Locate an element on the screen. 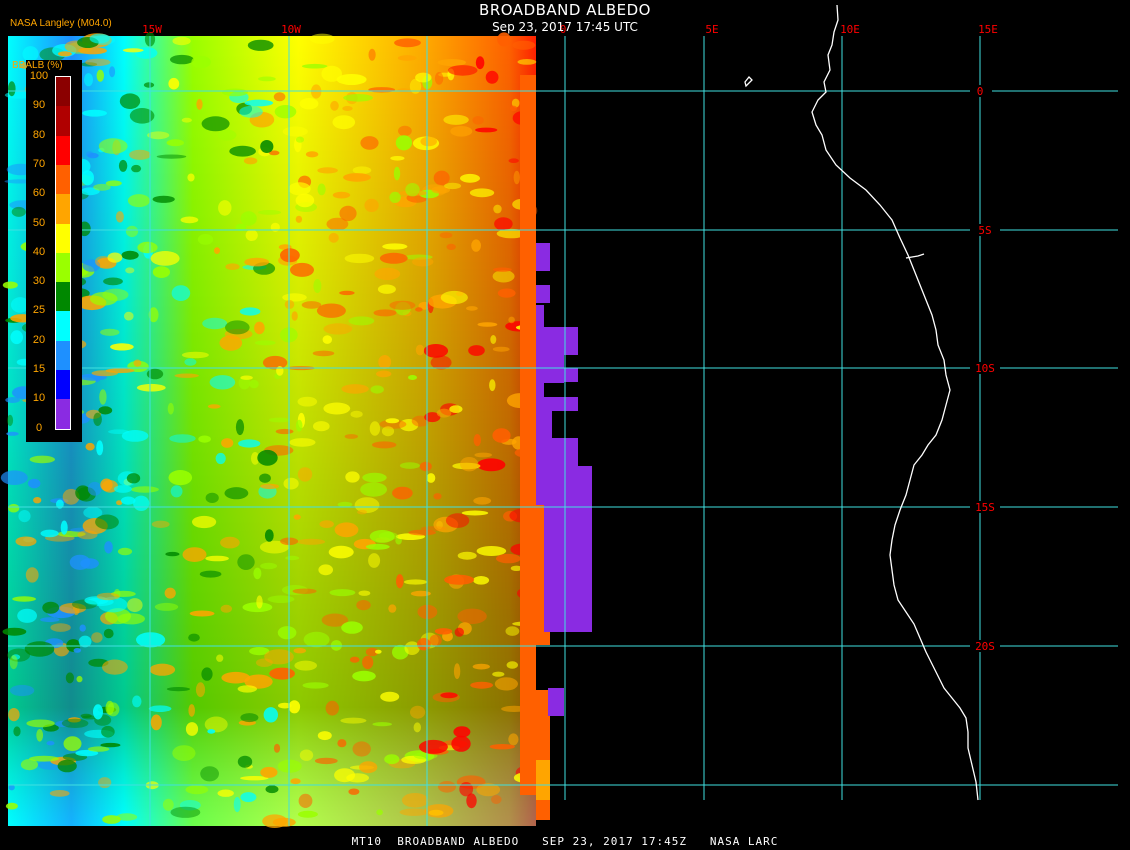 This screenshot has height=850, width=1130. legend-tick-label: 0 is located at coordinates (39, 427).